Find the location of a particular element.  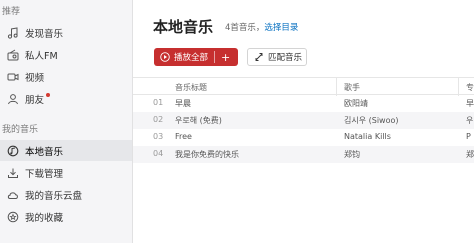

track-count: 4首音乐，选择目录 is located at coordinates (261, 27).